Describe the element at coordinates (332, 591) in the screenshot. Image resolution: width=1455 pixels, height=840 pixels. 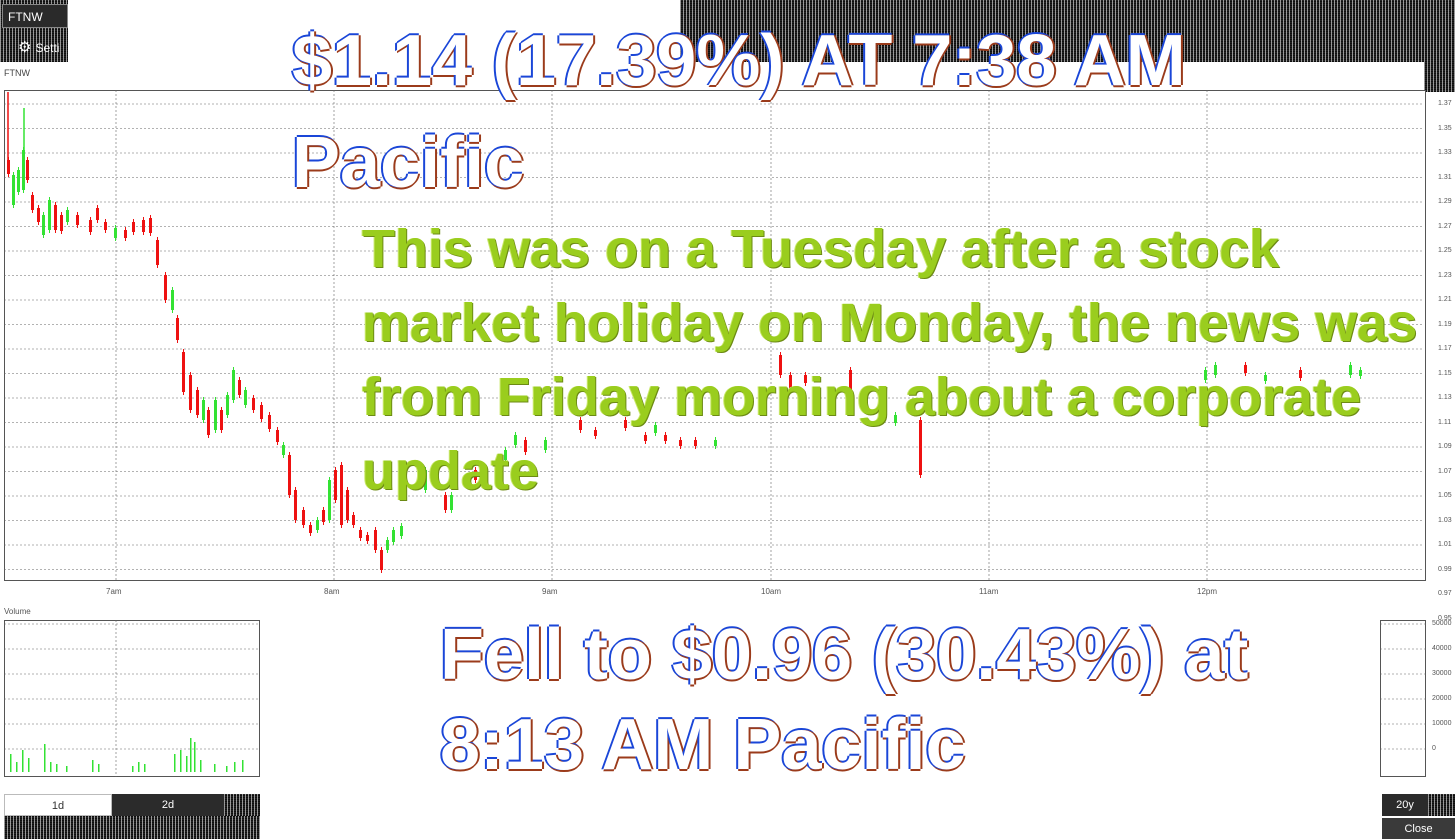
I see `time-axis-tick: 8am` at that location.